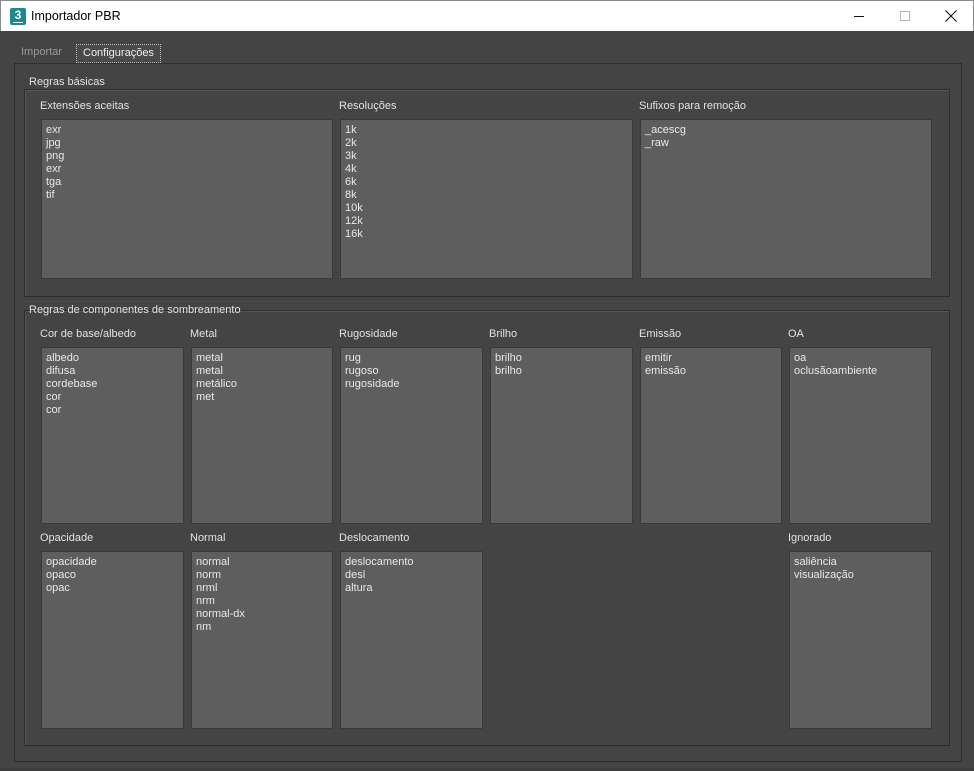 This screenshot has width=974, height=771. What do you see at coordinates (135, 310) in the screenshot?
I see `shading-rules-title: Regras de componentes de sombreamento` at bounding box center [135, 310].